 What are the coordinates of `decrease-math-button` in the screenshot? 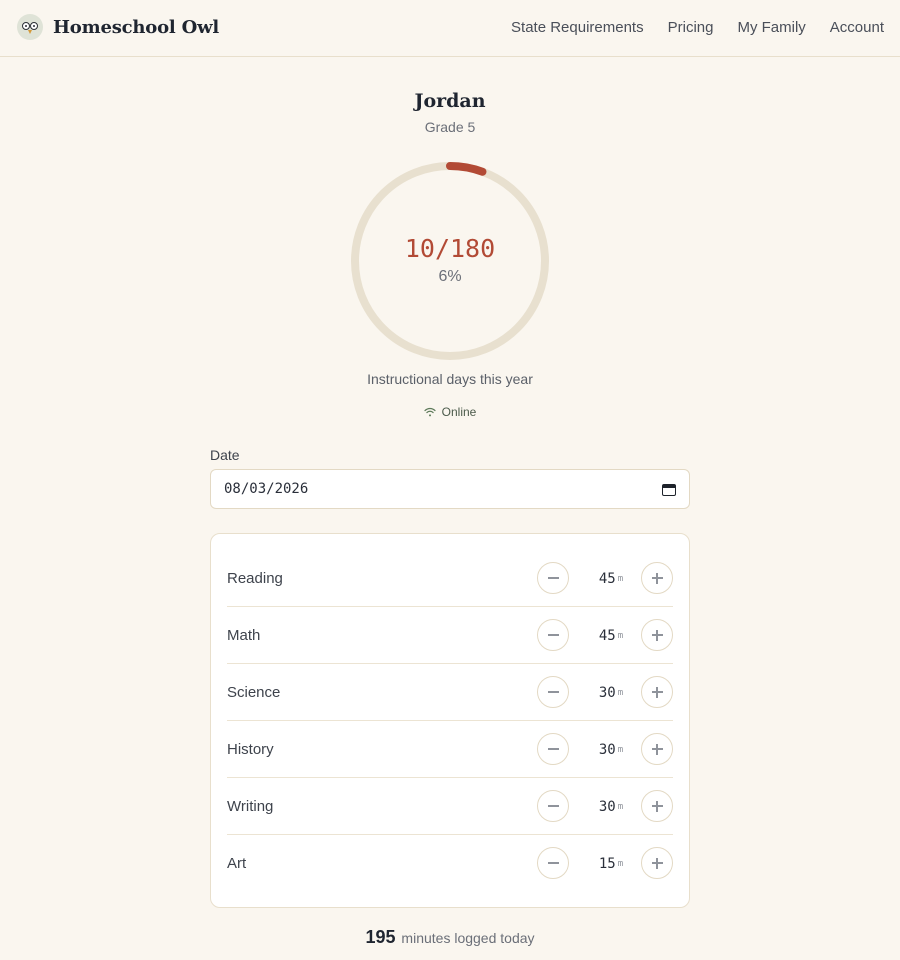 It's located at (553, 635).